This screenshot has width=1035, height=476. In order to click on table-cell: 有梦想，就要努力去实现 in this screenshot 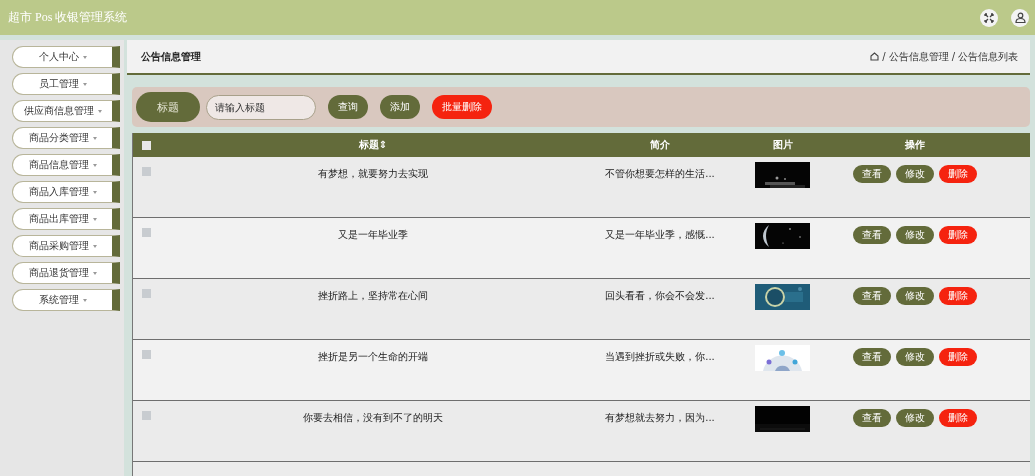, I will do `click(373, 174)`.